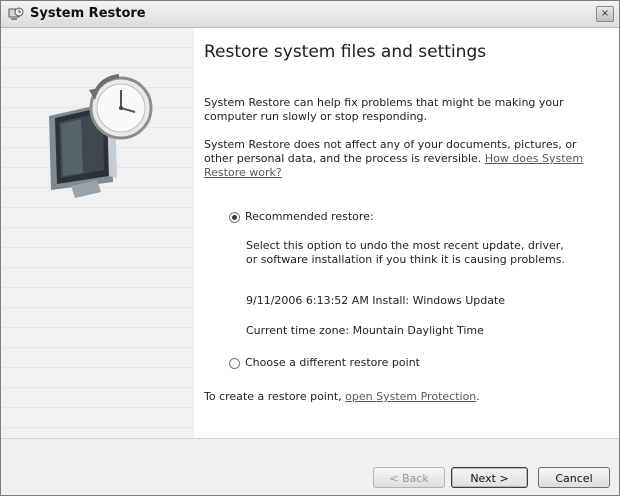 This screenshot has width=620, height=496. I want to click on window-title: System Restore, so click(88, 13).